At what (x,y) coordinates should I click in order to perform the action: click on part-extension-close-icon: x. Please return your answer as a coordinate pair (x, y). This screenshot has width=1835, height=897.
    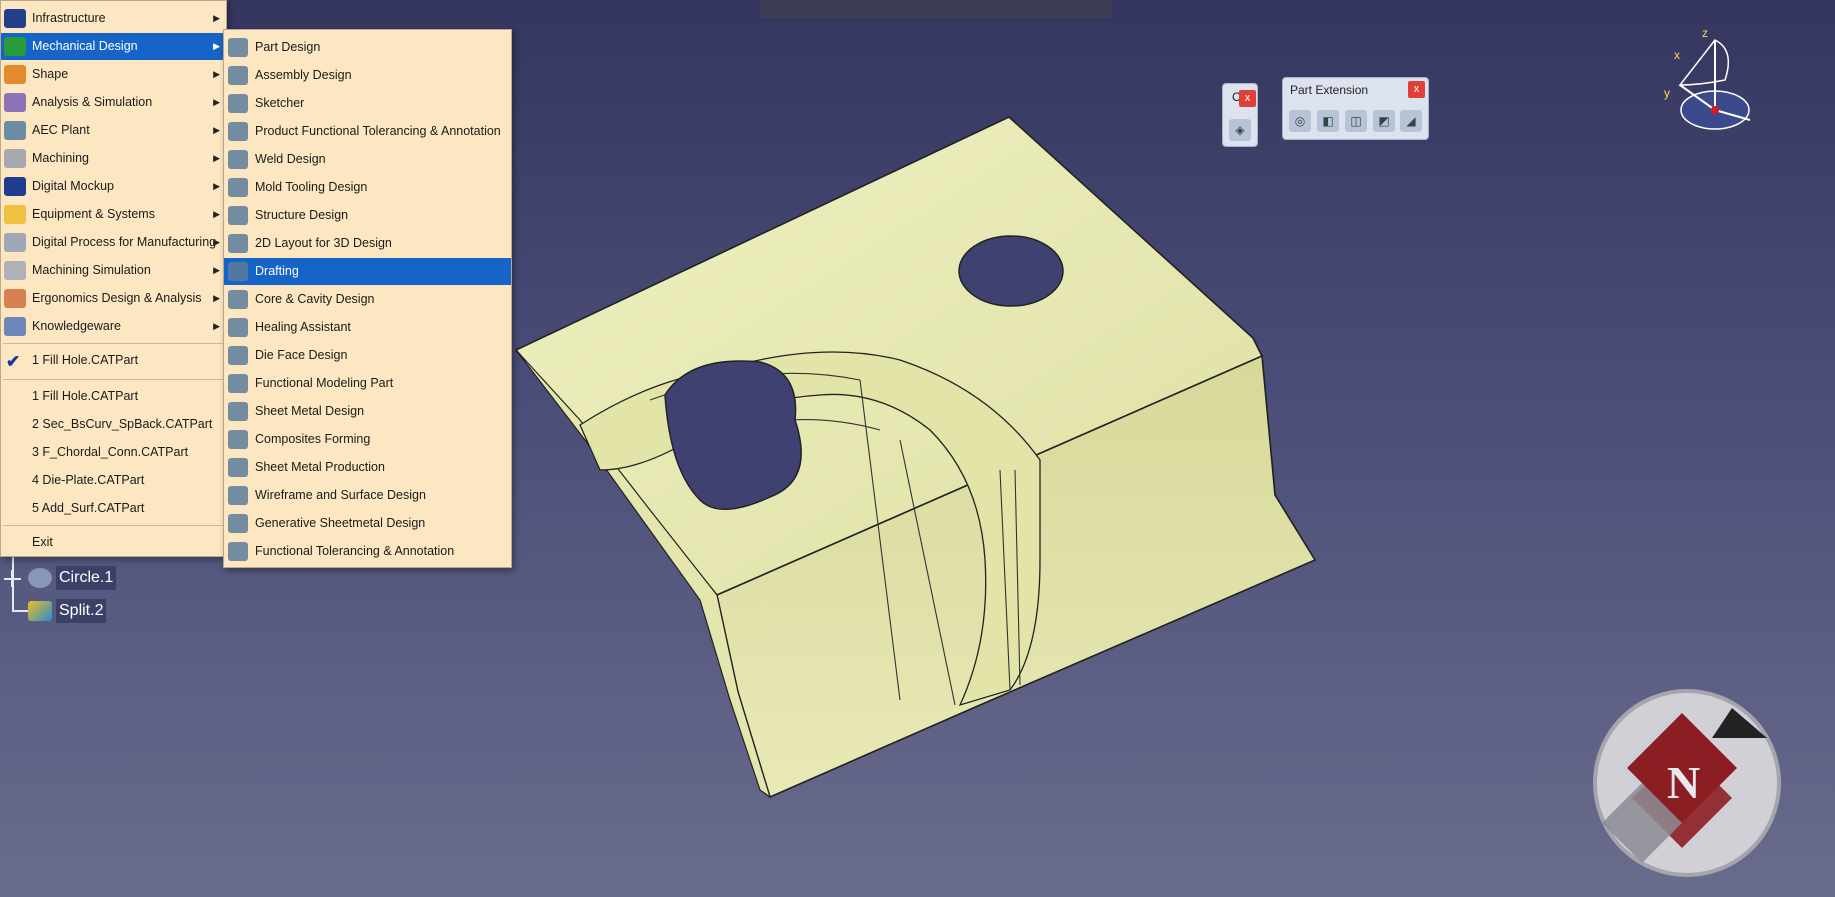
    Looking at the image, I should click on (1416, 89).